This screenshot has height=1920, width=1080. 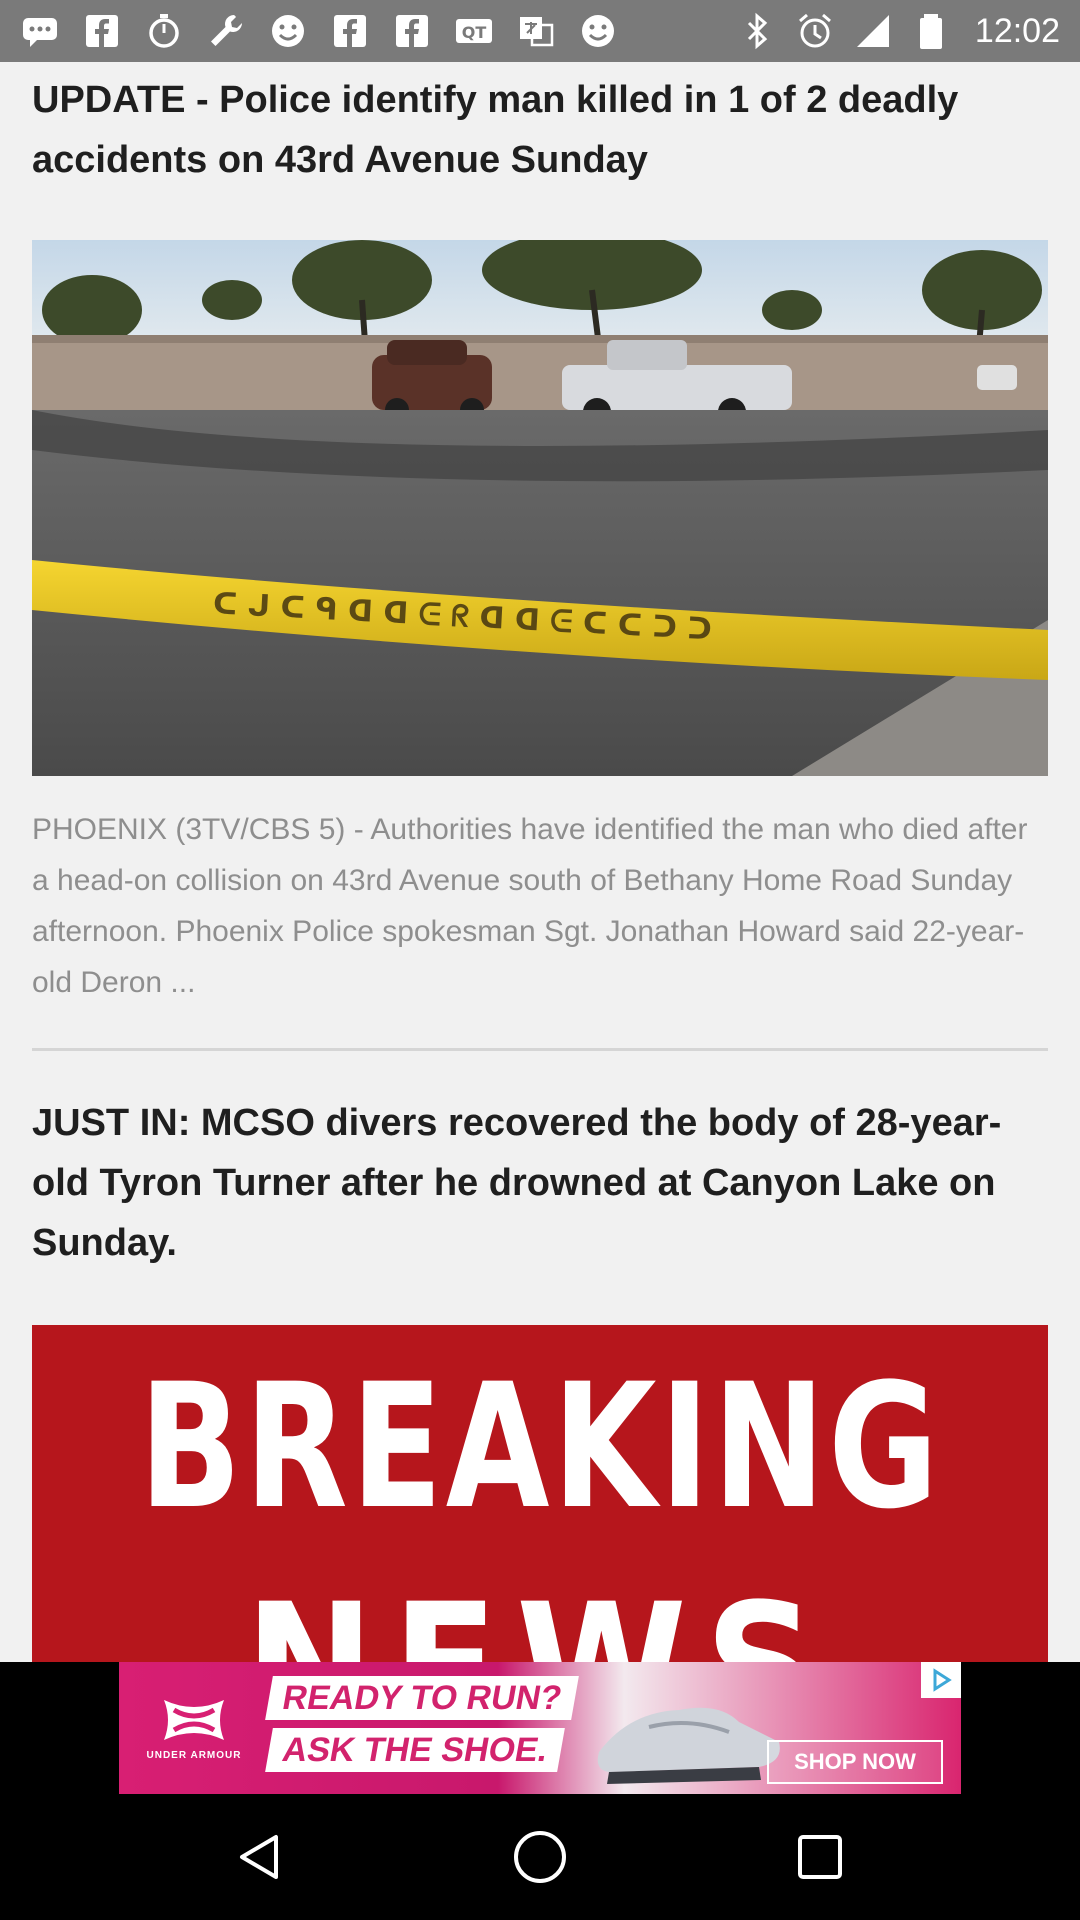 I want to click on shoe-image, so click(x=689, y=1733).